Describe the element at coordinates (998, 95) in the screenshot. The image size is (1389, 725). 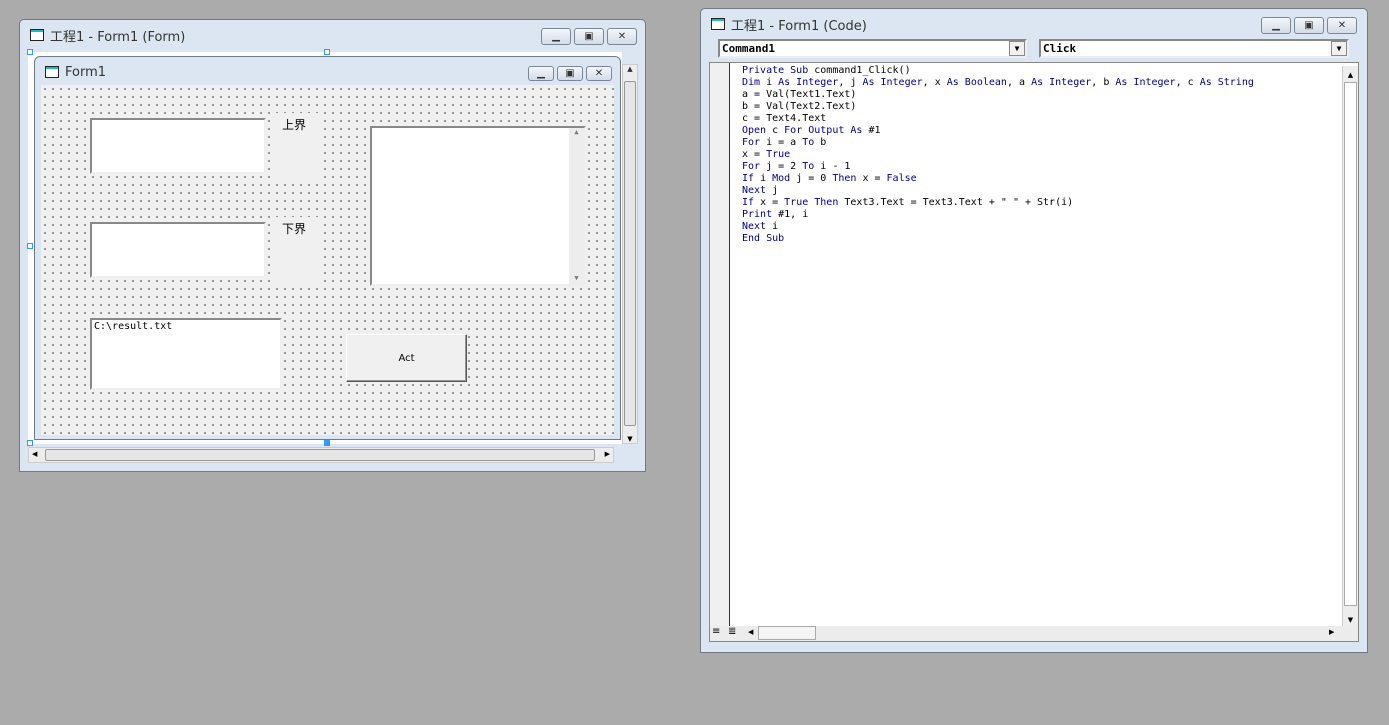
I see `code-line: a = Val(Text1.Text)` at that location.